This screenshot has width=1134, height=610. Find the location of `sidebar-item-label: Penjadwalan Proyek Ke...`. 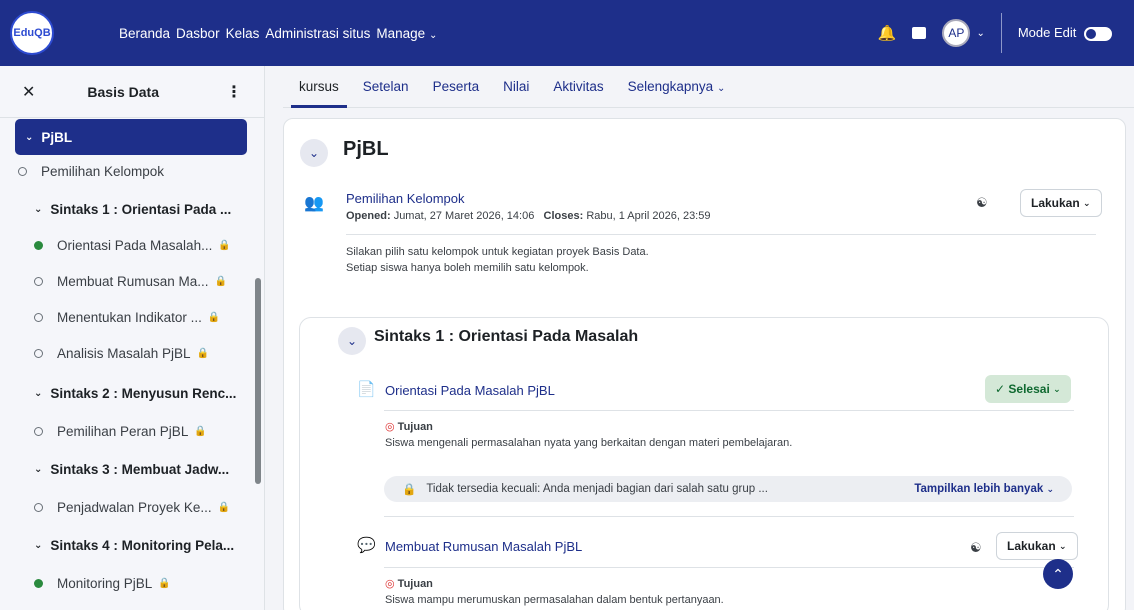

sidebar-item-label: Penjadwalan Proyek Ke... is located at coordinates (134, 507).